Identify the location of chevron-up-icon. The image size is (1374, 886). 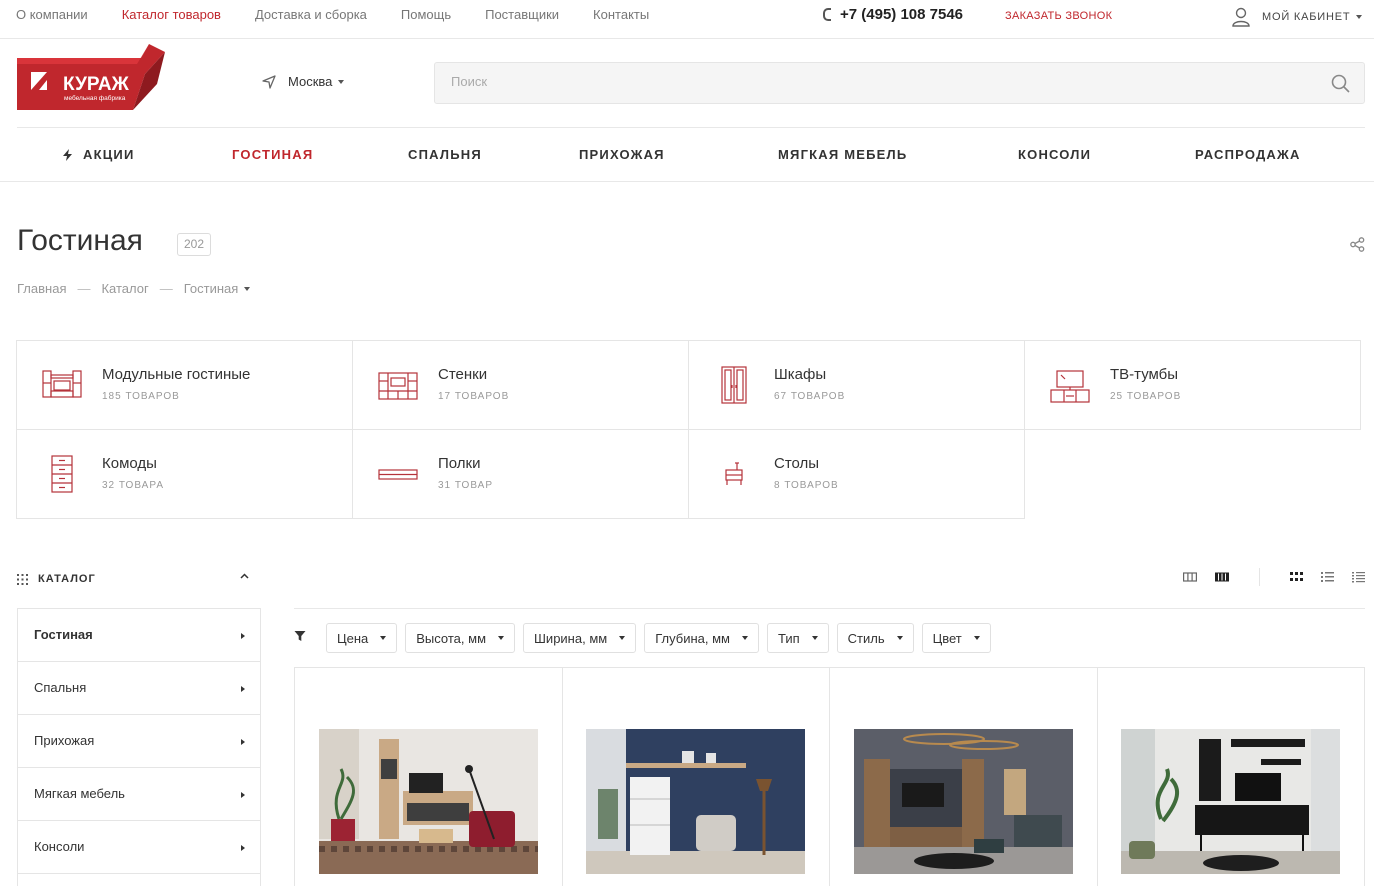
(244, 576).